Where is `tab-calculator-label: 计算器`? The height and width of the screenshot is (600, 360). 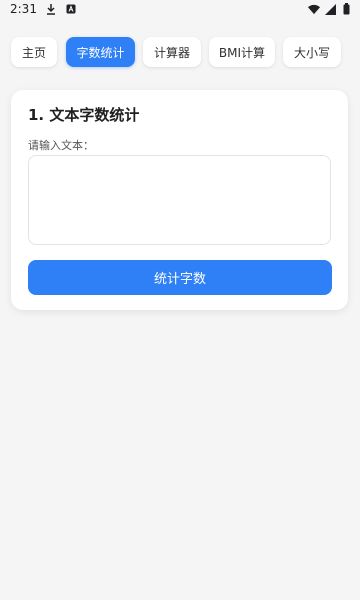
tab-calculator-label: 计算器 is located at coordinates (171, 52).